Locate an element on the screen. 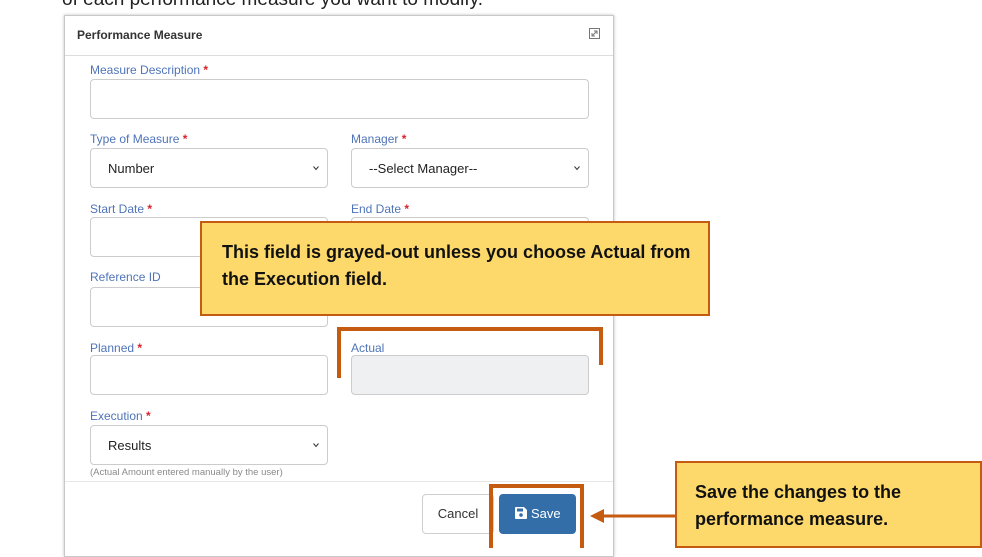 Image resolution: width=982 pixels, height=557 pixels. planned-label: Planned * is located at coordinates (116, 348).